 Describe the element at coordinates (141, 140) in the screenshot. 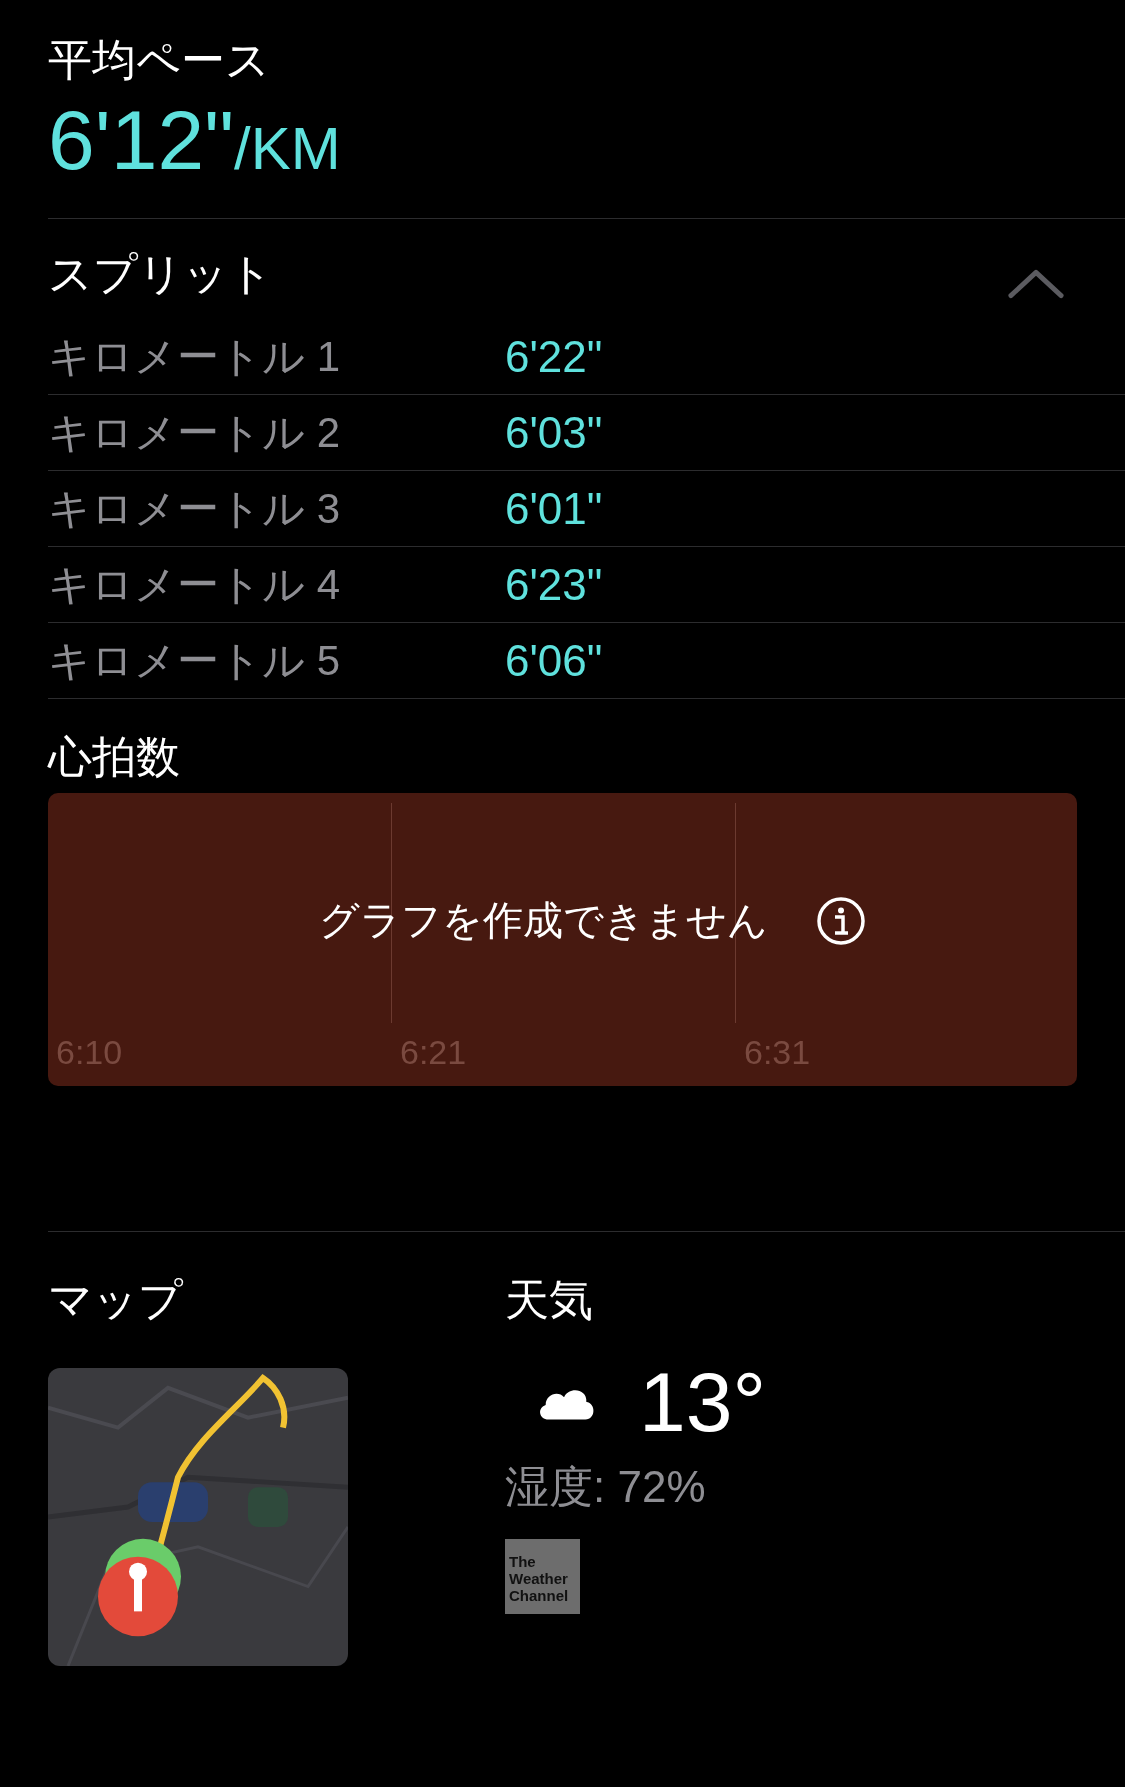

I see `pace-value: 6'12"` at that location.